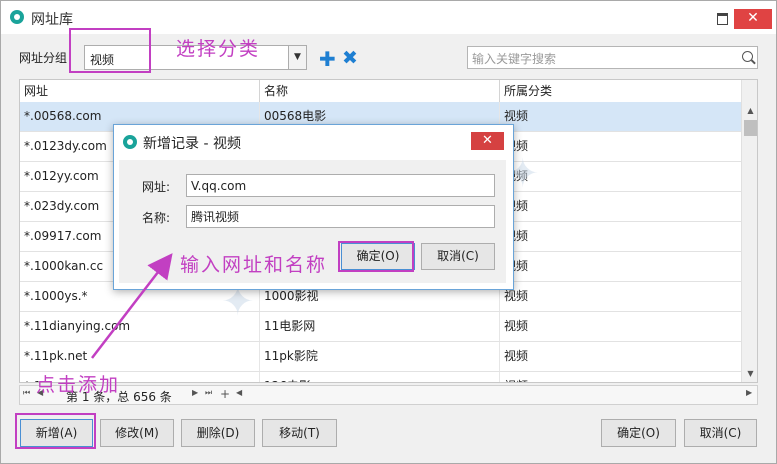  What do you see at coordinates (254, 265) in the screenshot?
I see `annotation-input-url-name: 输入网址和名称` at bounding box center [254, 265].